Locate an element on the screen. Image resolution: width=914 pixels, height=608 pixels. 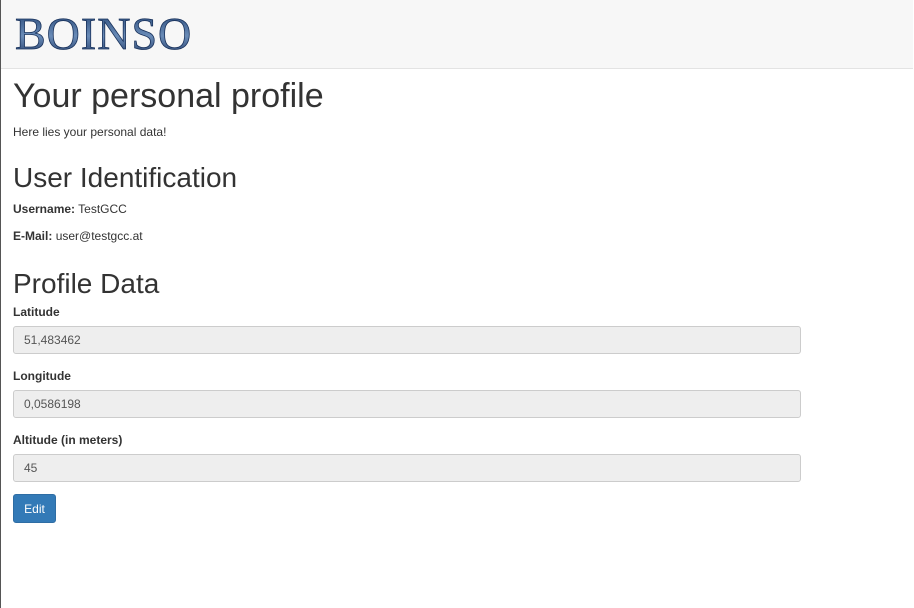
brand-logo: BOINSO is located at coordinates (118, 31).